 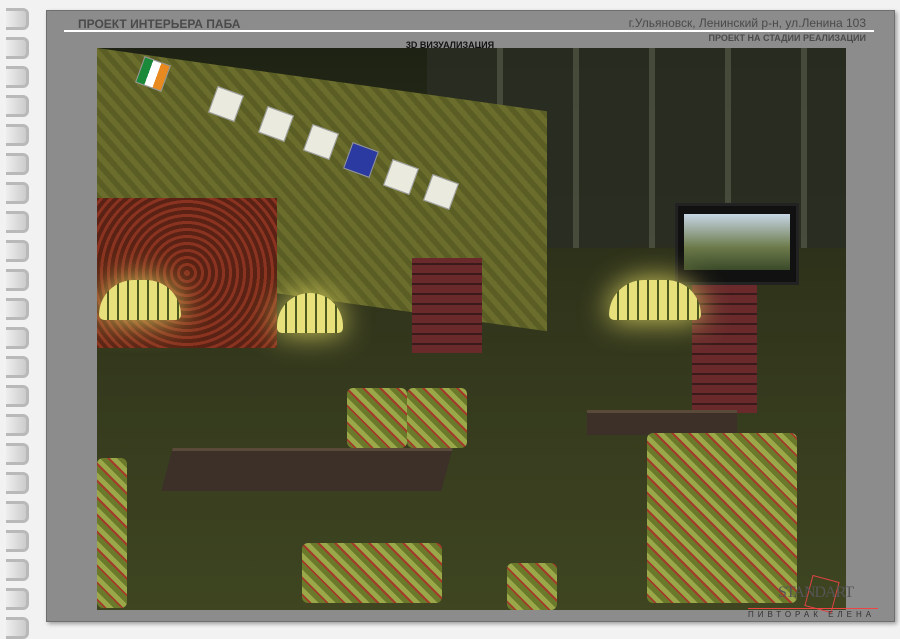 What do you see at coordinates (812, 614) in the screenshot?
I see `author-name: ПИВТОРАК ЕЛЕНА` at bounding box center [812, 614].